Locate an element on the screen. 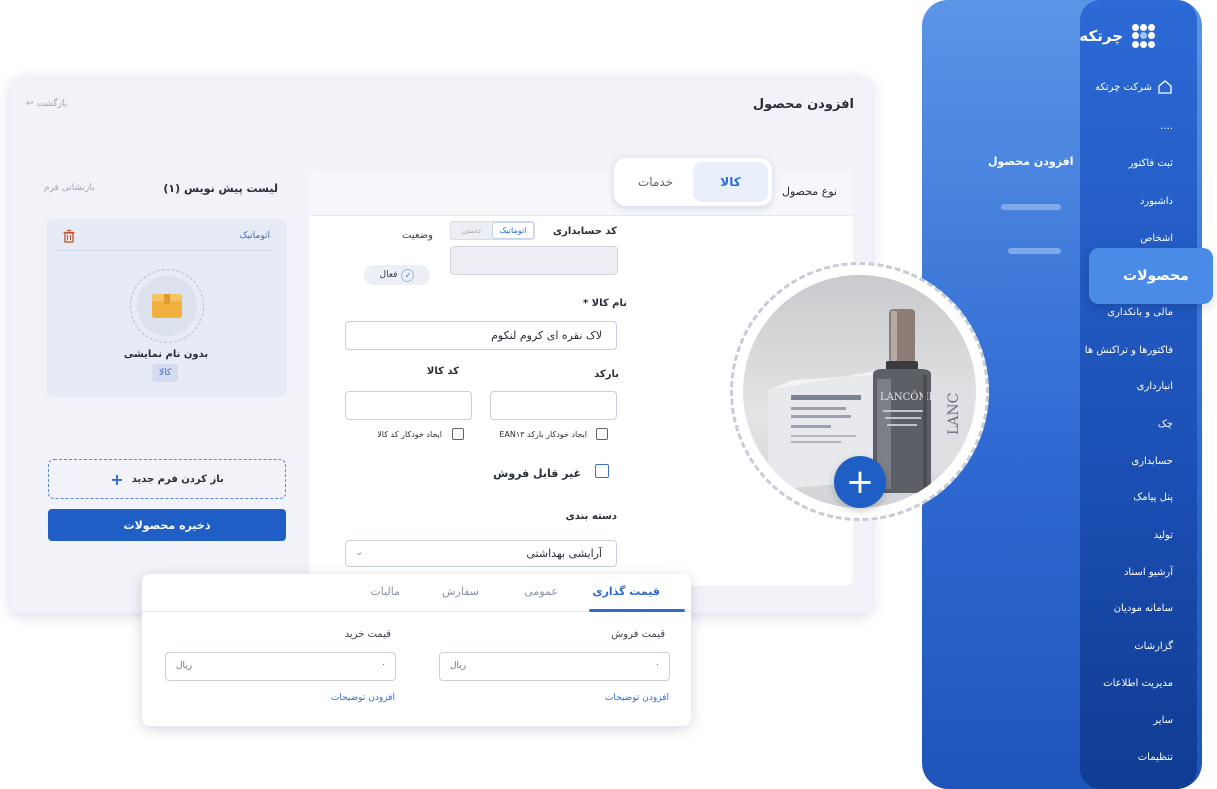 This screenshot has width=1217, height=789. box-icon is located at coordinates (167, 306).